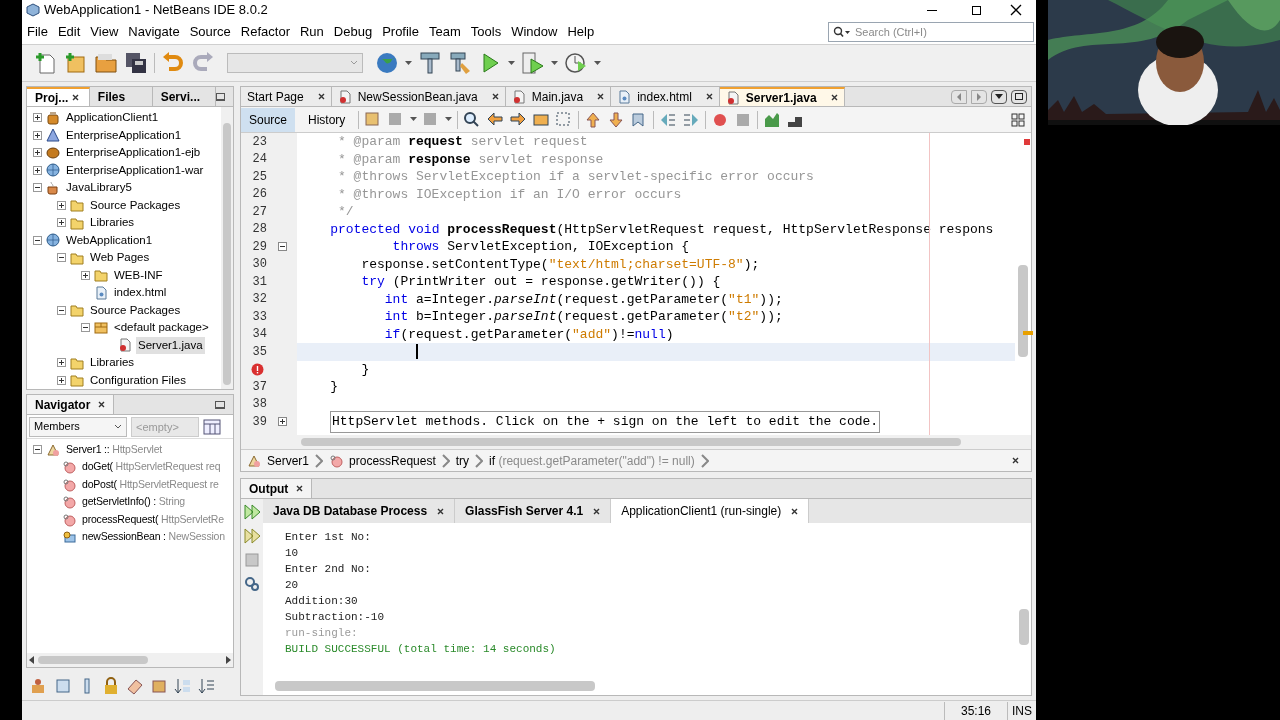 The height and width of the screenshot is (720, 1280). What do you see at coordinates (581, 32) in the screenshot?
I see `menu-item: Help` at bounding box center [581, 32].